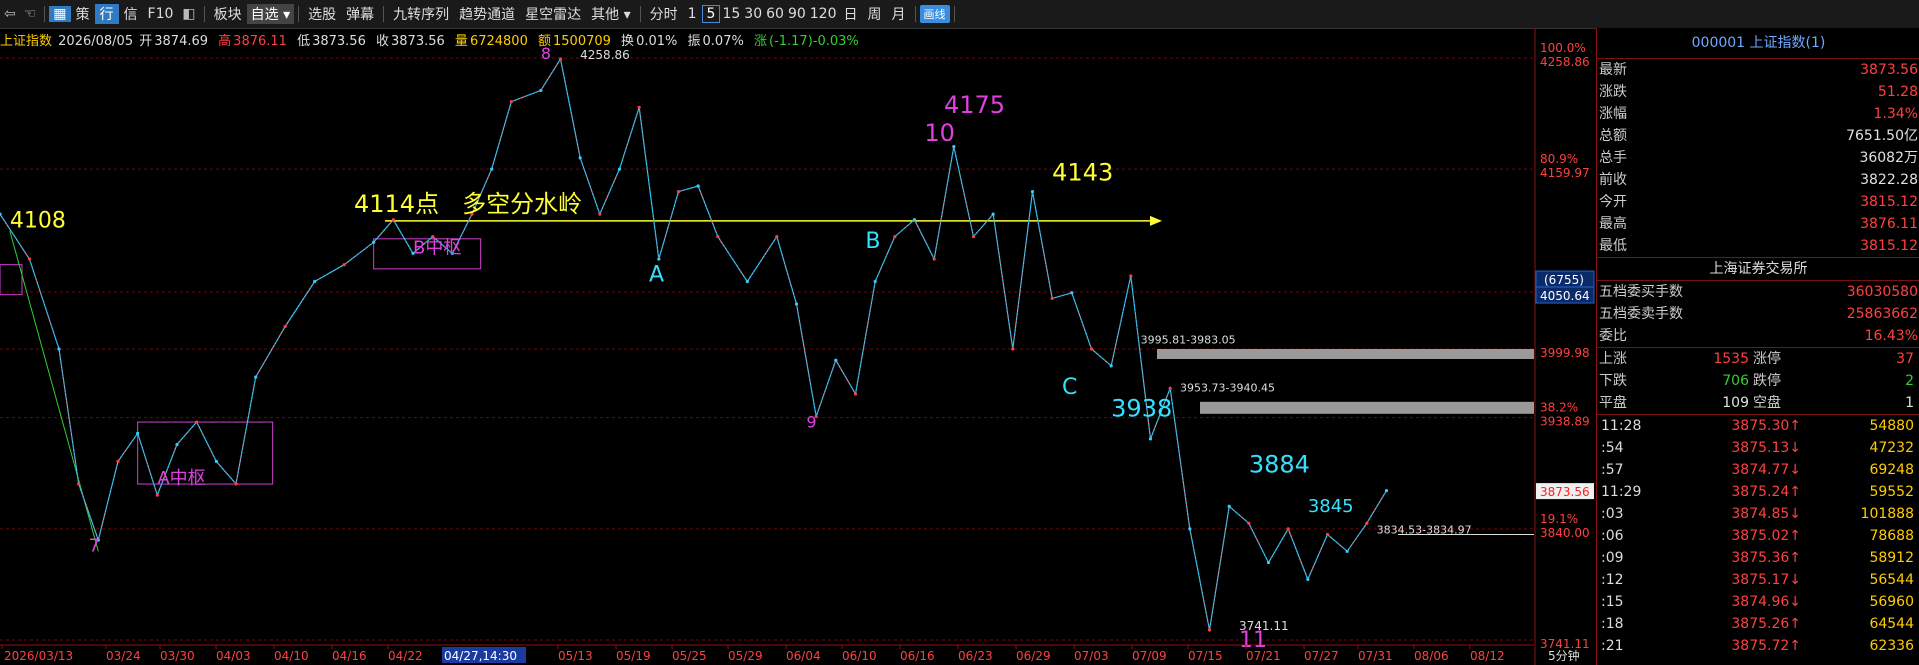  Describe the element at coordinates (349, 656) in the screenshot. I see `x-tick-label: 04/16` at that location.